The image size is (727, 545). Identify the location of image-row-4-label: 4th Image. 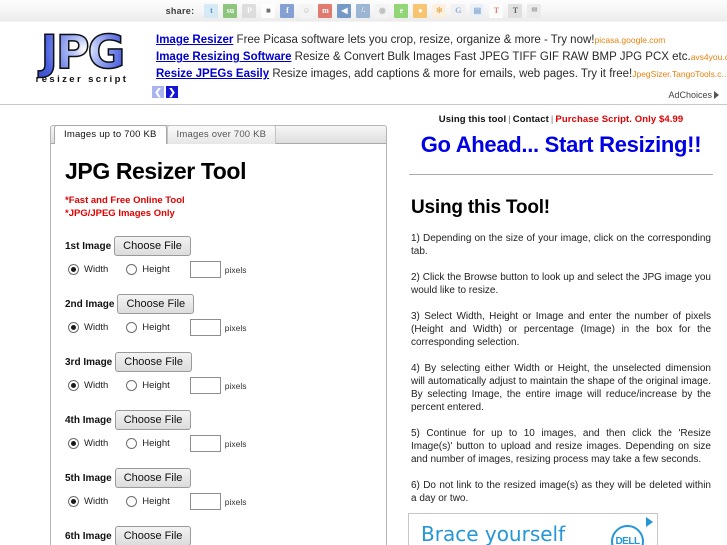
(88, 420).